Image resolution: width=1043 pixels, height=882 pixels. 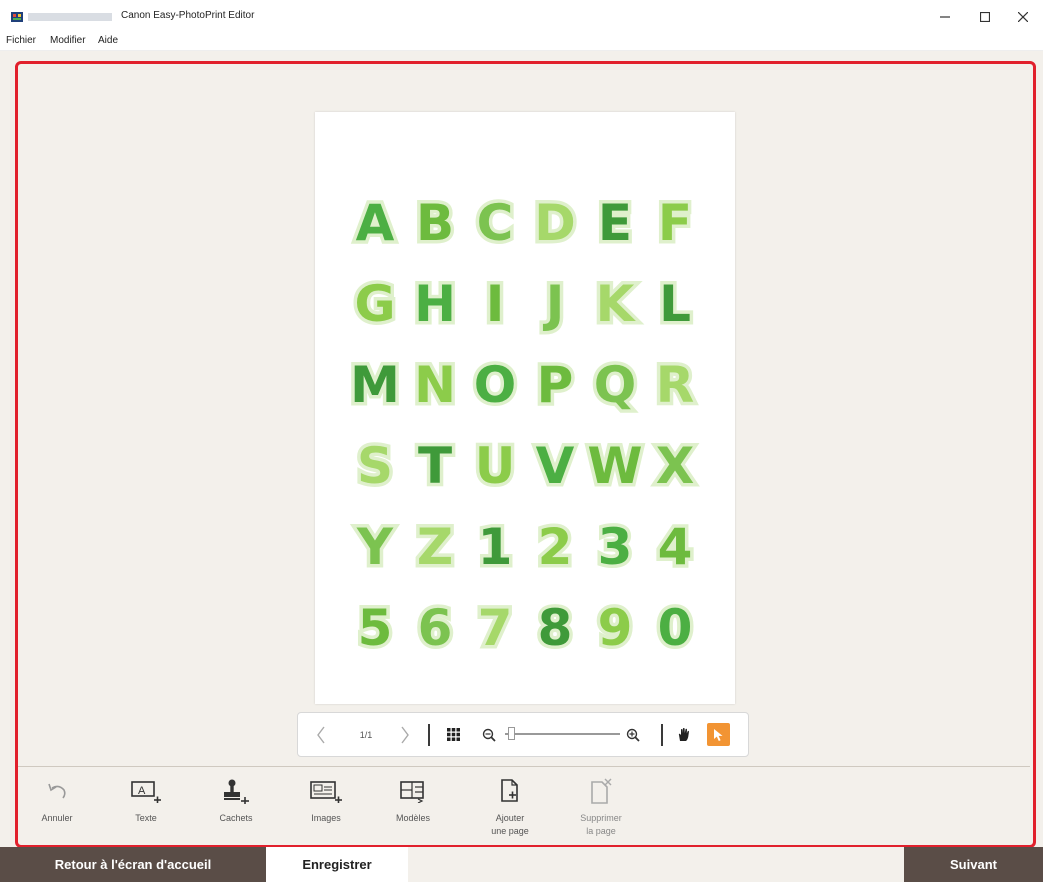 What do you see at coordinates (615, 546) in the screenshot?
I see `glyph-artwork: 3` at bounding box center [615, 546].